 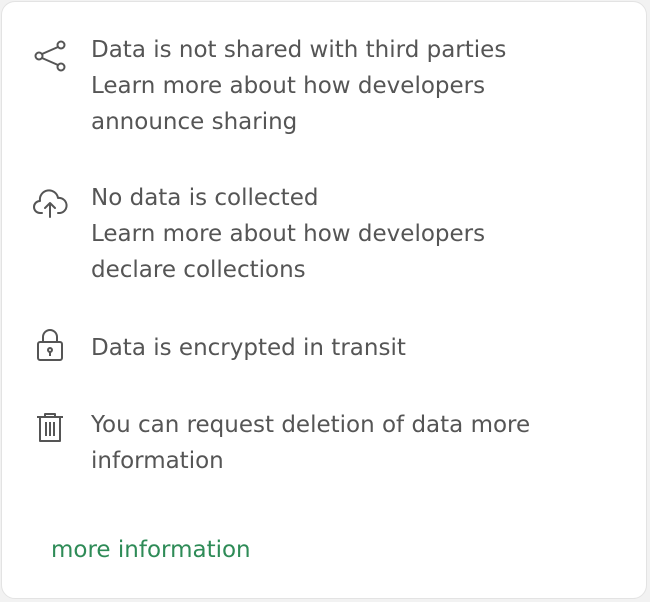 I want to click on item-line: Data is encrypted in transit, so click(x=248, y=348).